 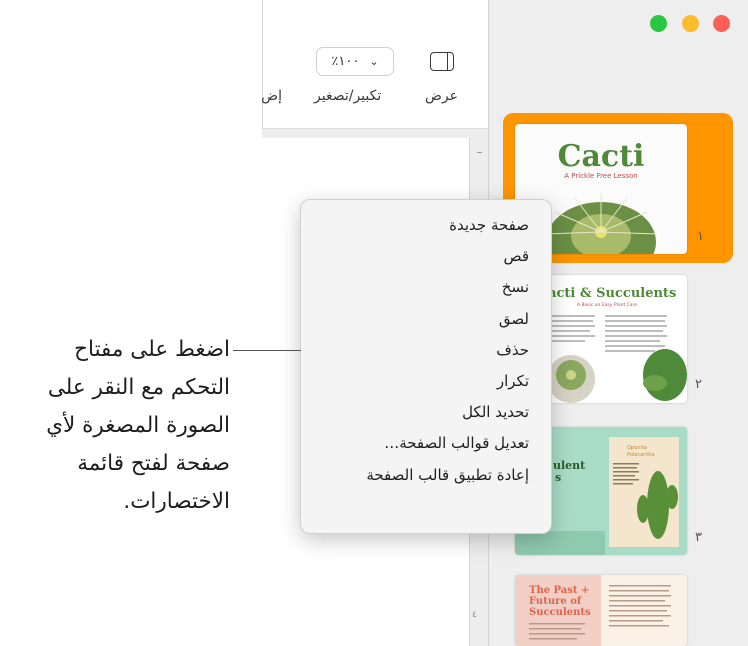 I want to click on thumbnail-4-artwork: The Past + Future of Succulents, so click(x=601, y=610).